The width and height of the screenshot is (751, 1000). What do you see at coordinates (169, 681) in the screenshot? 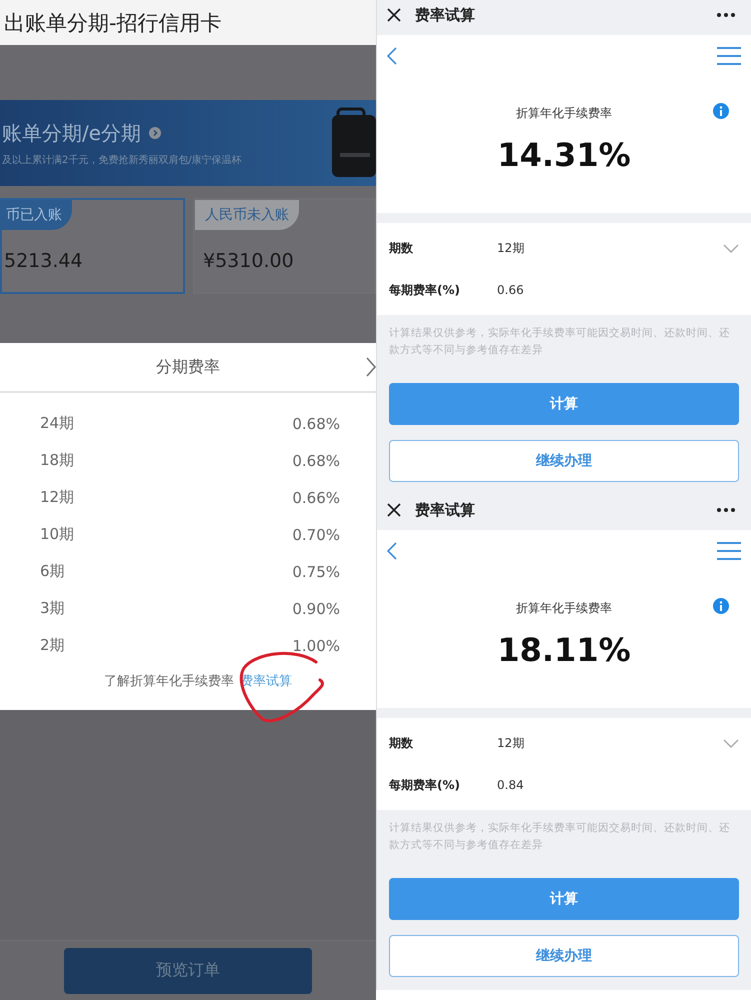
I see `footer-text: 了解折算年化手续费率` at bounding box center [169, 681].